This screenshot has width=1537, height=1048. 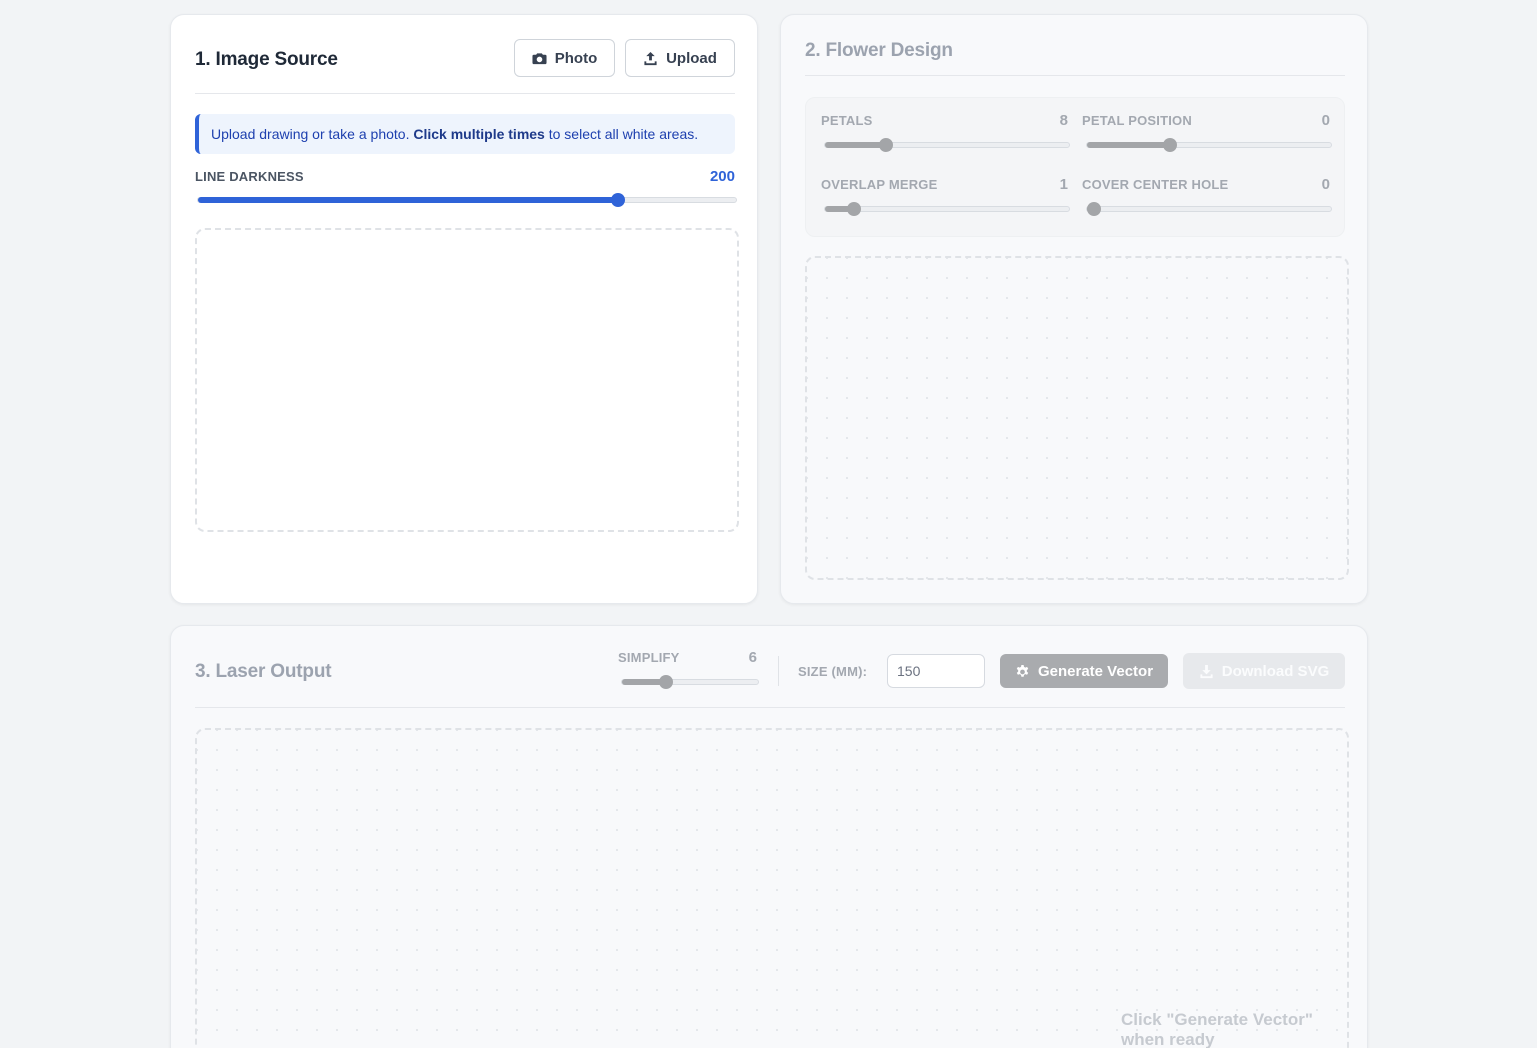 What do you see at coordinates (465, 93) in the screenshot?
I see `image-source-divider` at bounding box center [465, 93].